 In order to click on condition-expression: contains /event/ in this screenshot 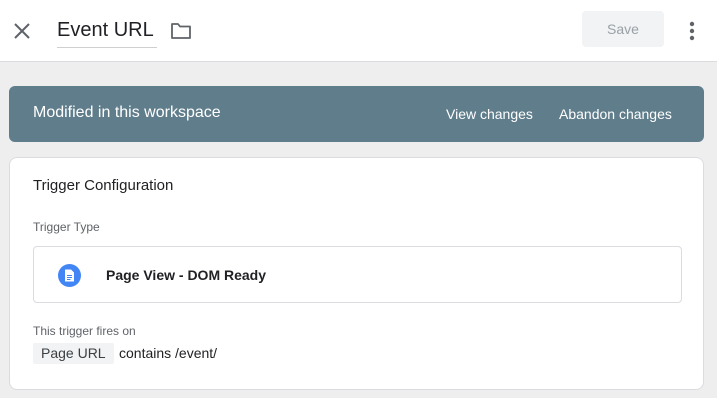, I will do `click(168, 353)`.